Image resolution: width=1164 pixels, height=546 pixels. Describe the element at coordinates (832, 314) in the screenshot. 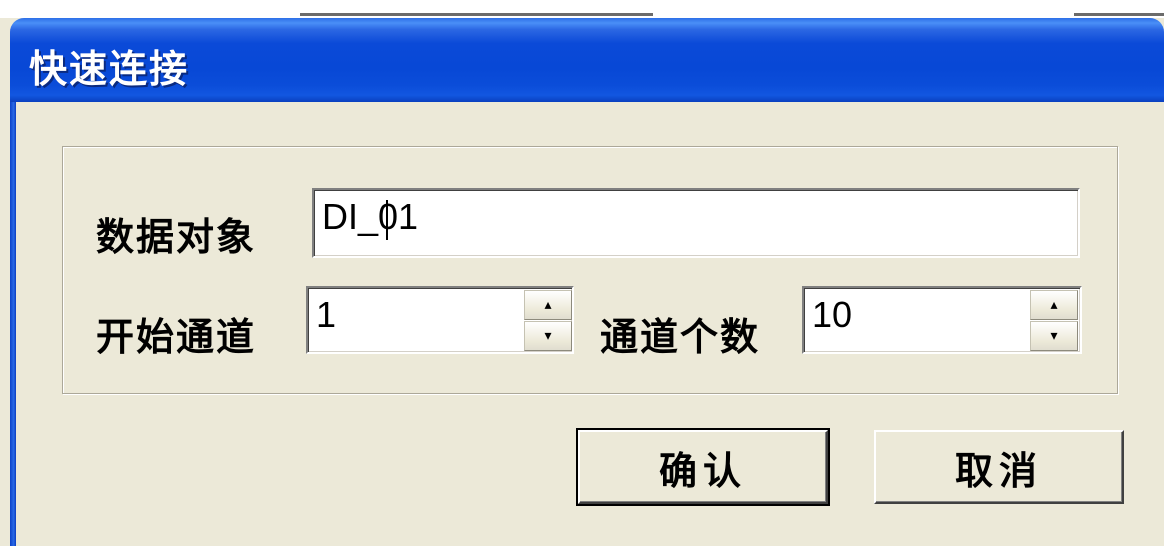

I see `channel-count-value: 10` at that location.